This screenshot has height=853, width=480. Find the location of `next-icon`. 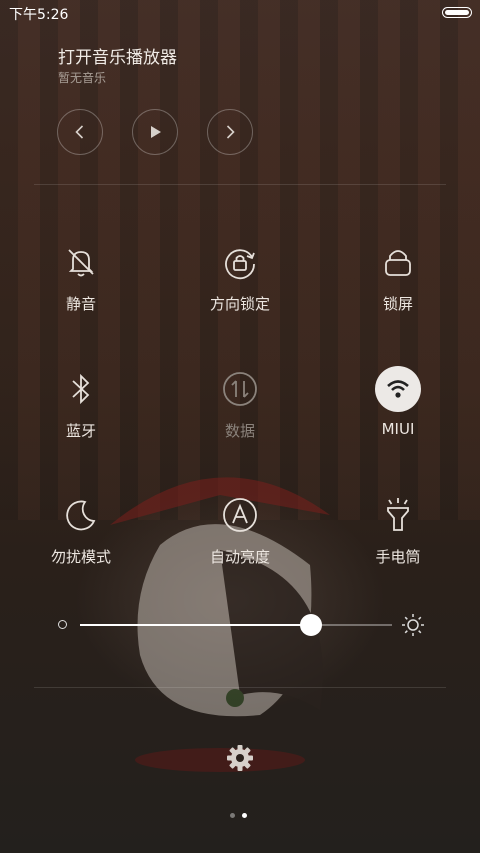

next-icon is located at coordinates (230, 132).